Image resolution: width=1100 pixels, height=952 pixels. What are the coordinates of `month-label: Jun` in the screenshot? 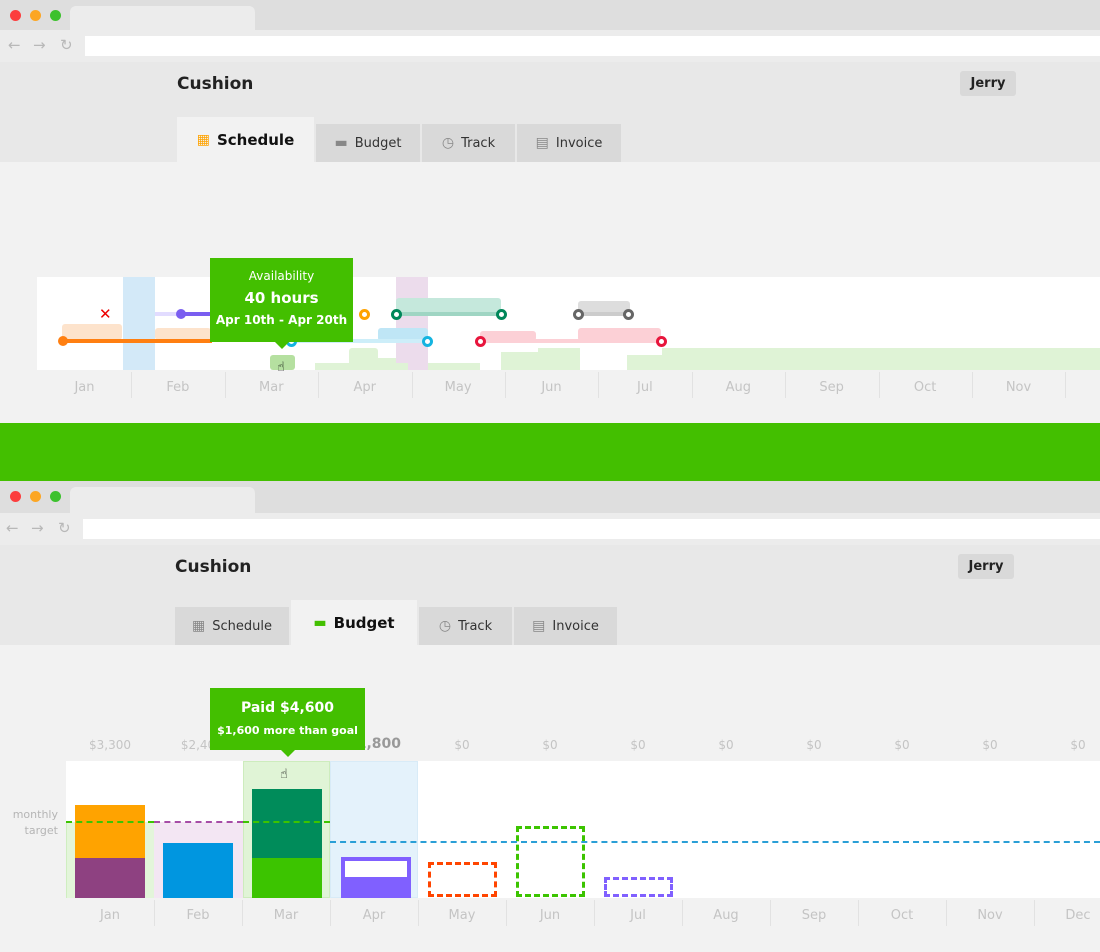 It's located at (551, 387).